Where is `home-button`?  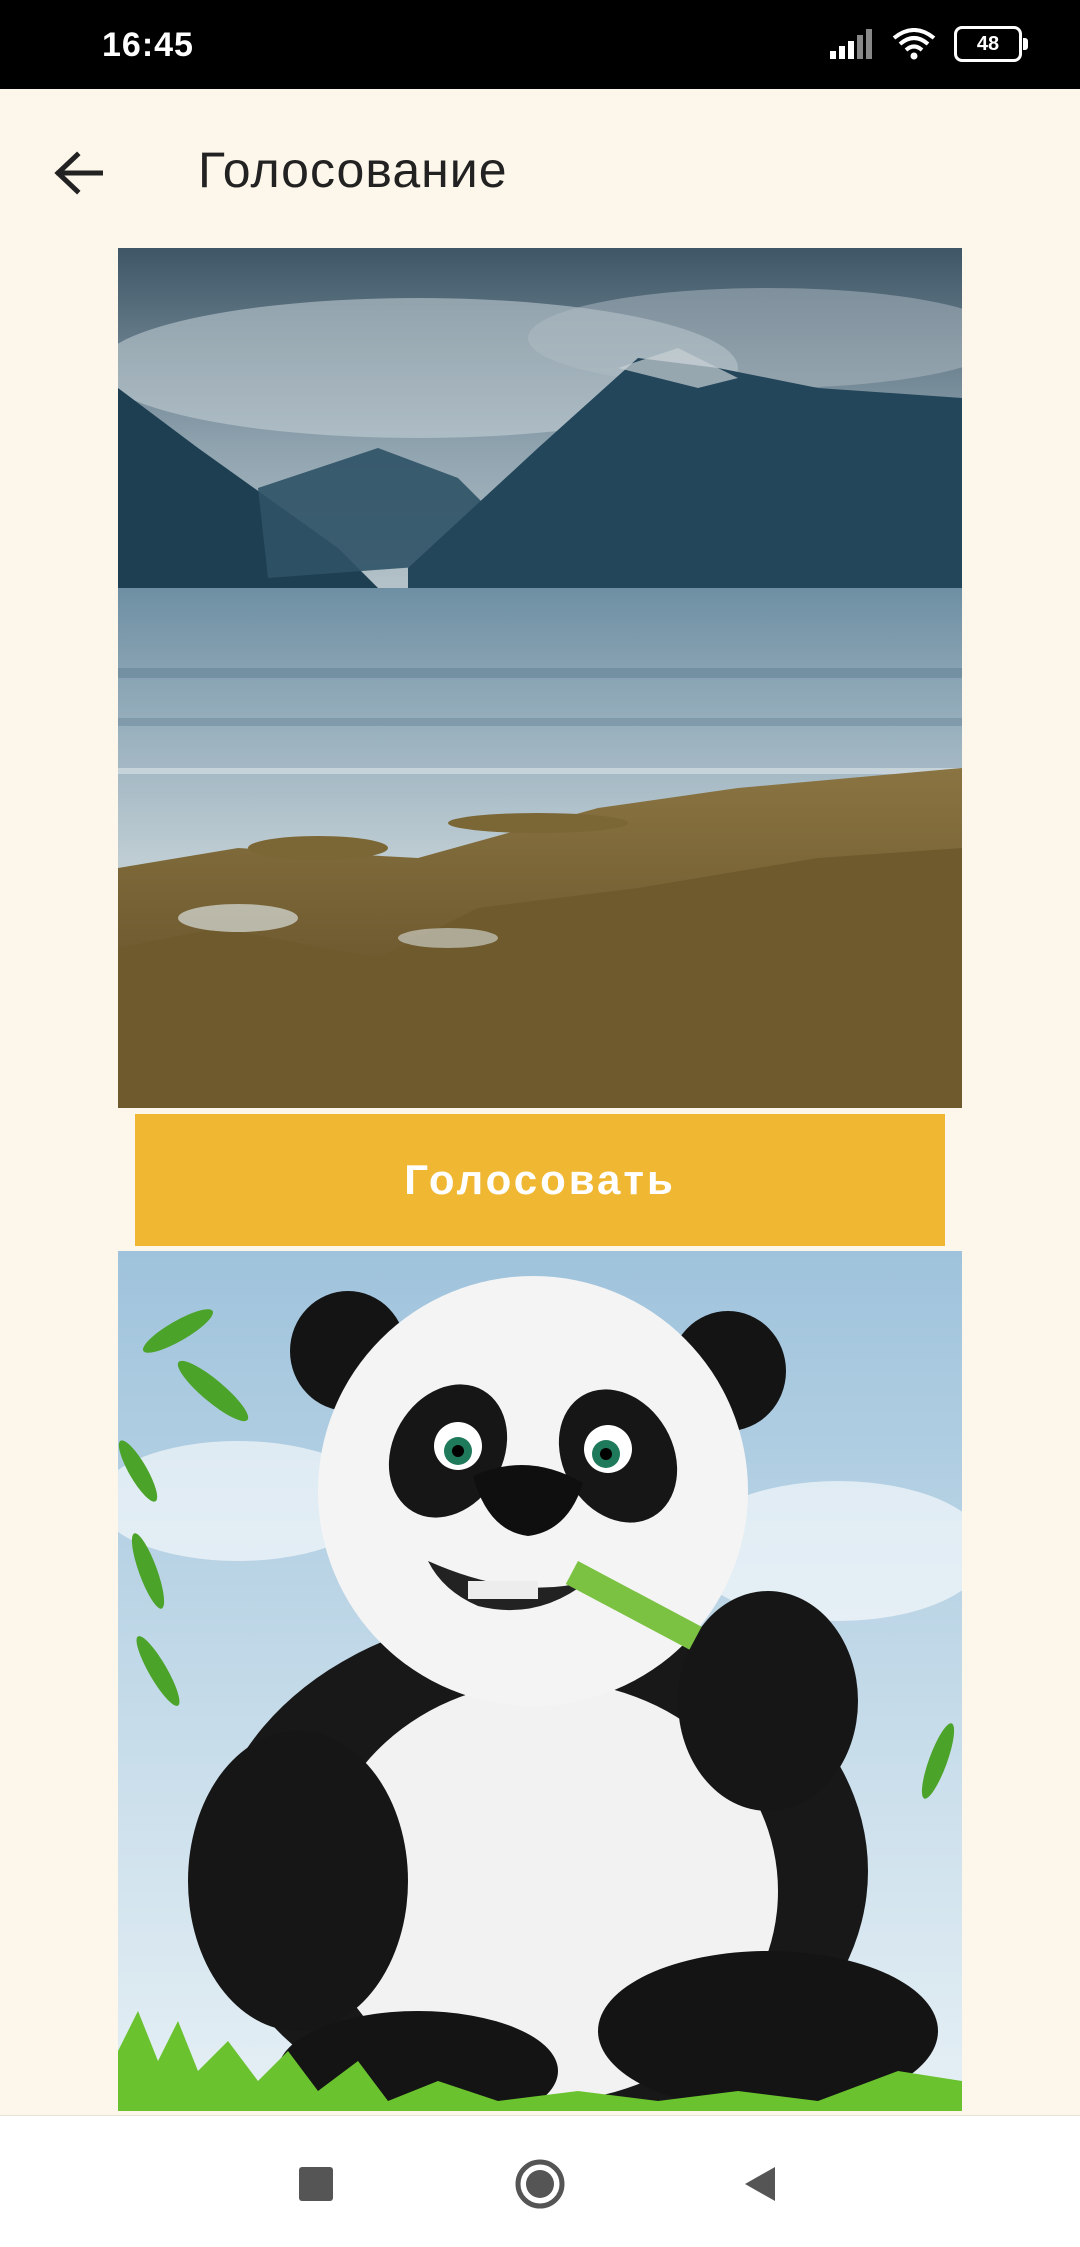 home-button is located at coordinates (540, 2184).